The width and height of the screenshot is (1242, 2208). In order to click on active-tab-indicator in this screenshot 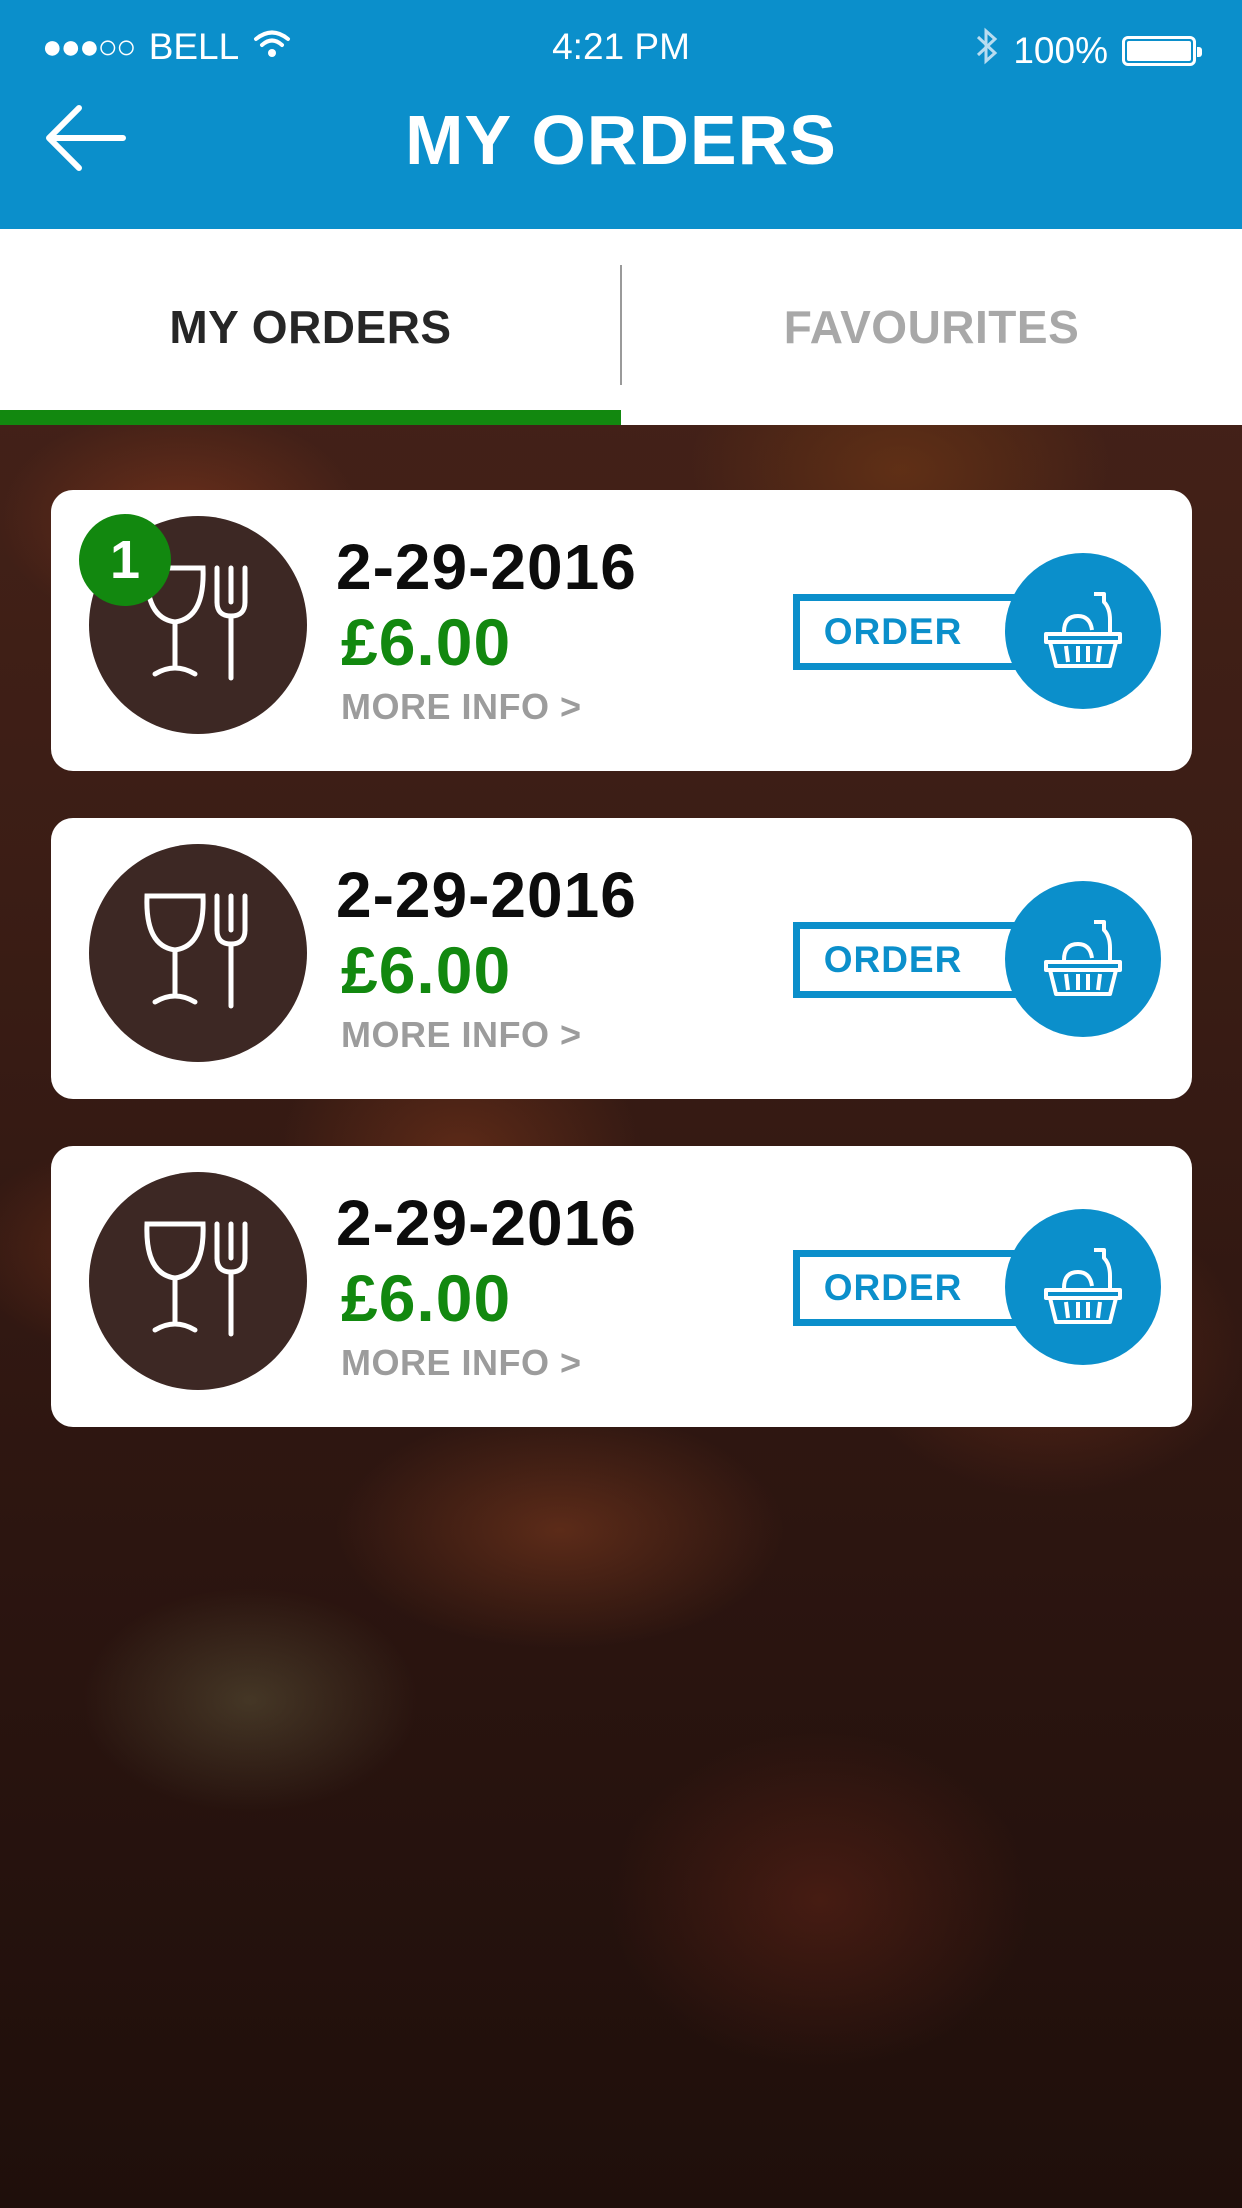, I will do `click(310, 417)`.